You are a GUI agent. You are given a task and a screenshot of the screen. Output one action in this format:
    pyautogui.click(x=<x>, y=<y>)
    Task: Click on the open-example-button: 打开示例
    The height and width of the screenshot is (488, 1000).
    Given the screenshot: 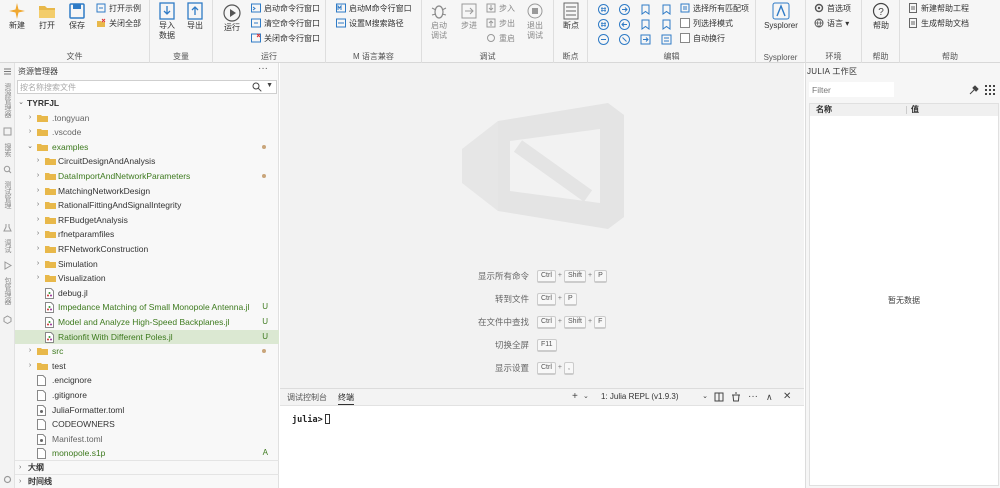 What is the action you would take?
    pyautogui.click(x=118, y=9)
    